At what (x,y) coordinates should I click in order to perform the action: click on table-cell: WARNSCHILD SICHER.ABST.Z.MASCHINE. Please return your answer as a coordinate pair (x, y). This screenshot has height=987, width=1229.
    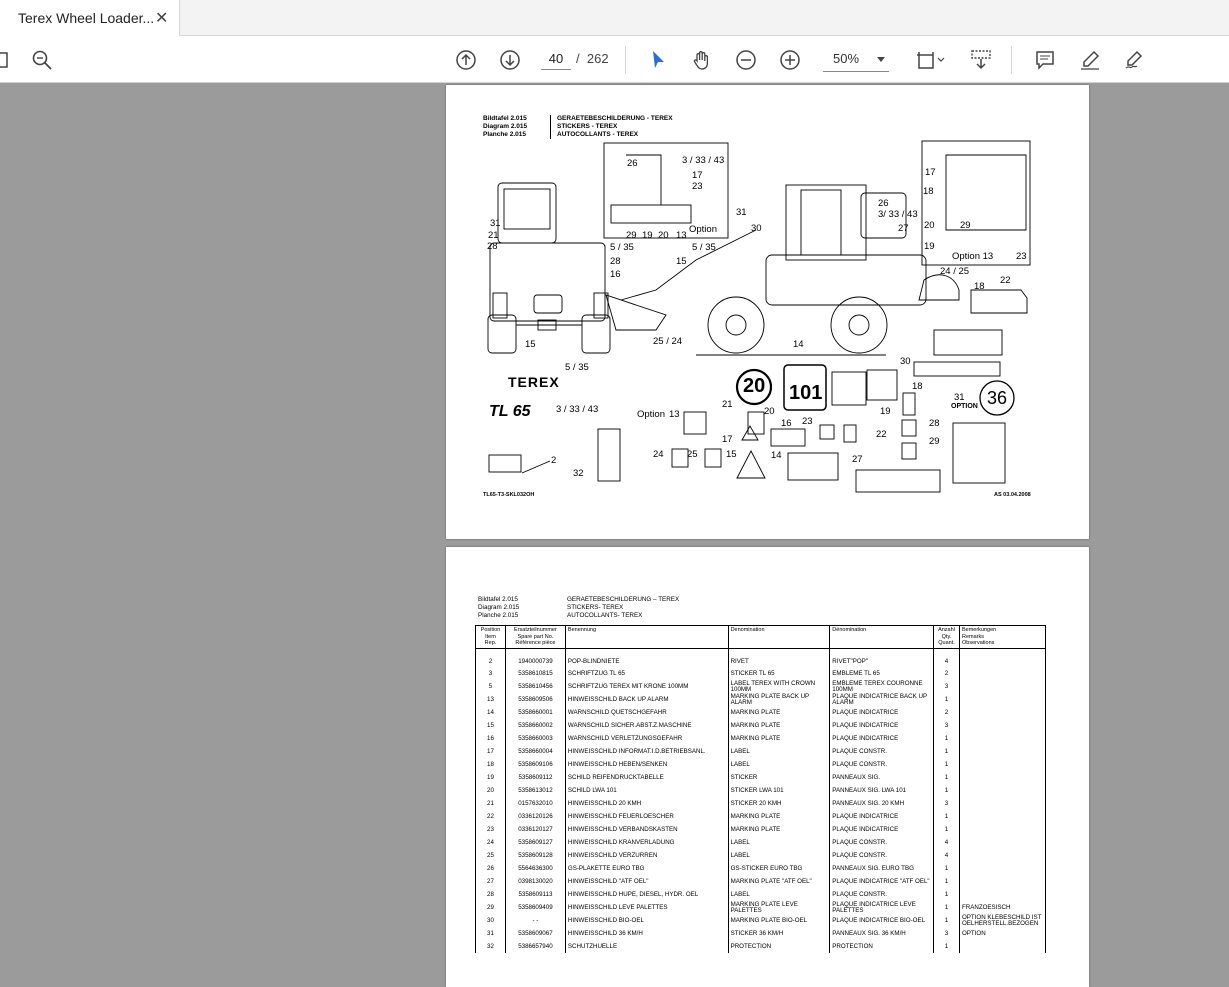
    Looking at the image, I should click on (646, 725).